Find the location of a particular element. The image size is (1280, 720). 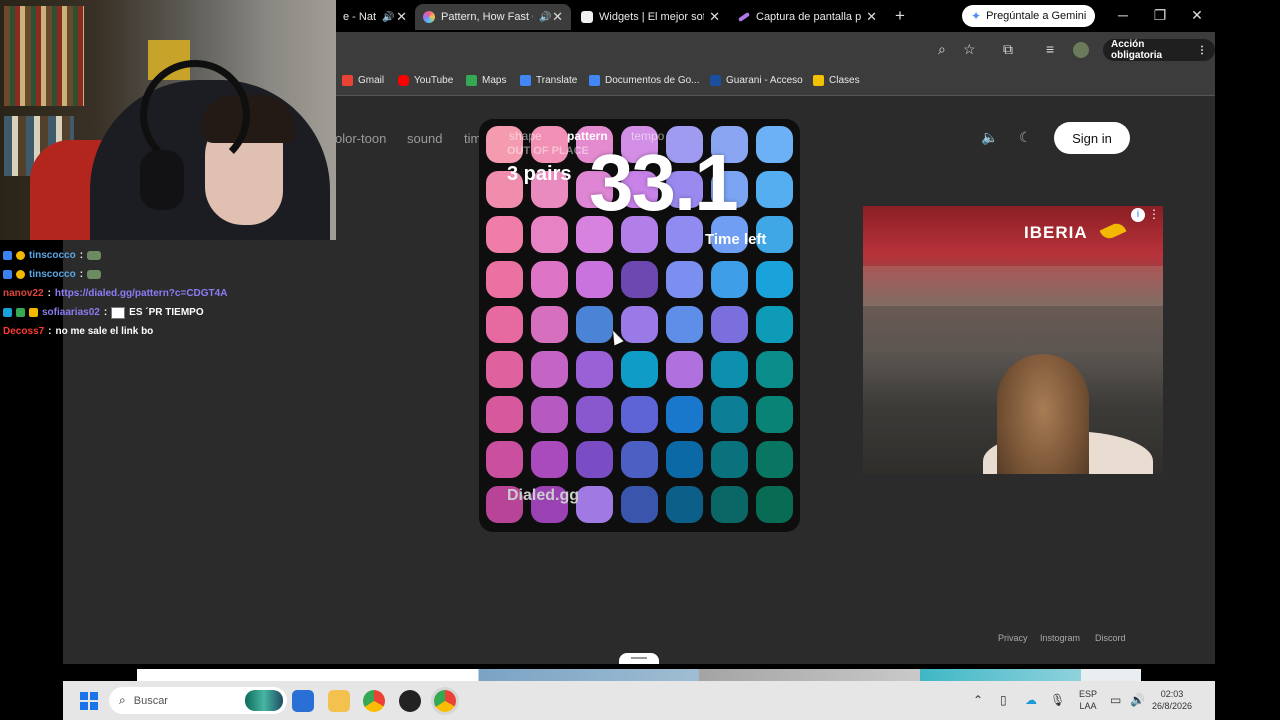

new-tab-button: + is located at coordinates (900, 16).